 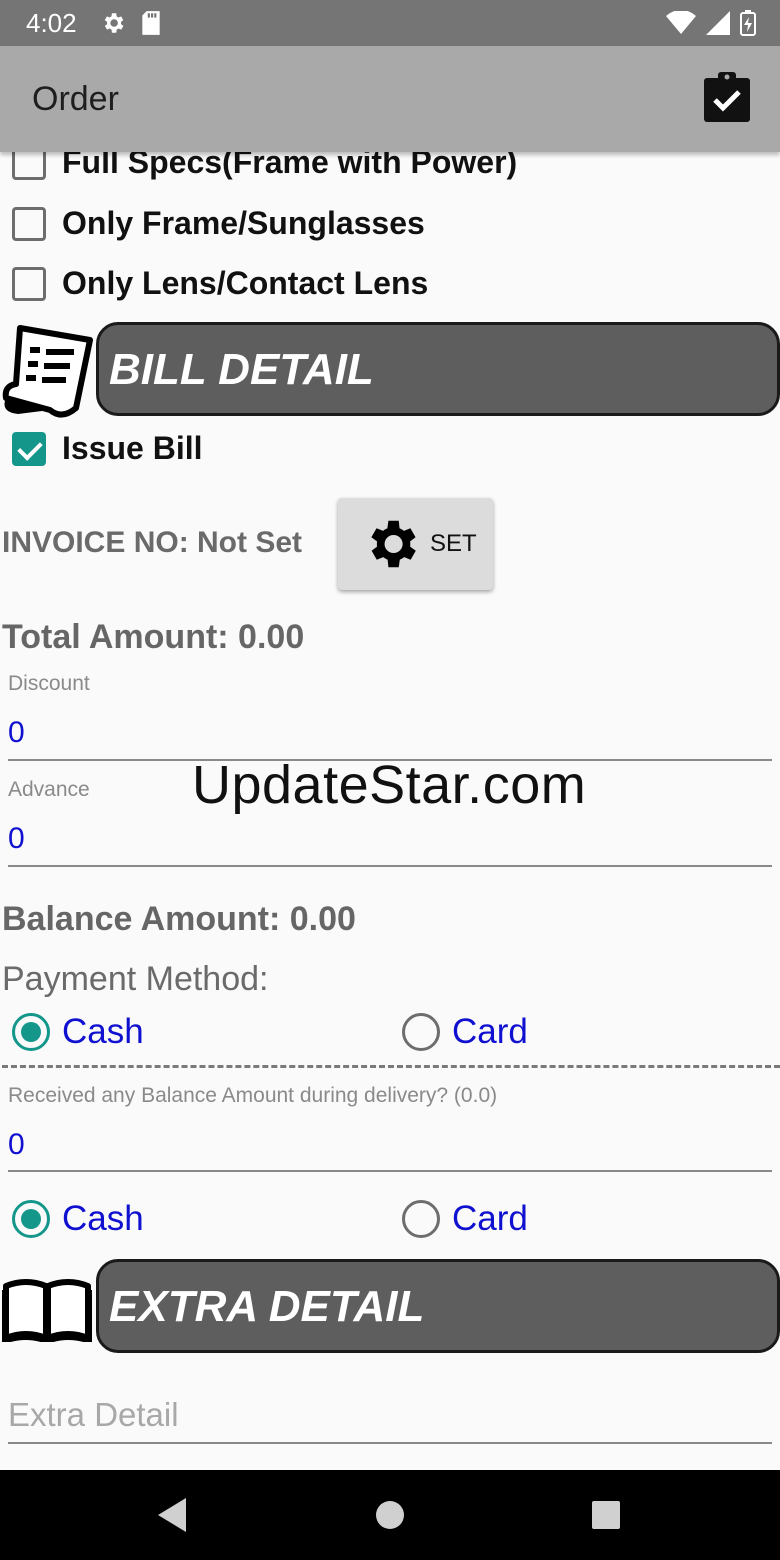 I want to click on app-bar: Order, so click(x=390, y=99).